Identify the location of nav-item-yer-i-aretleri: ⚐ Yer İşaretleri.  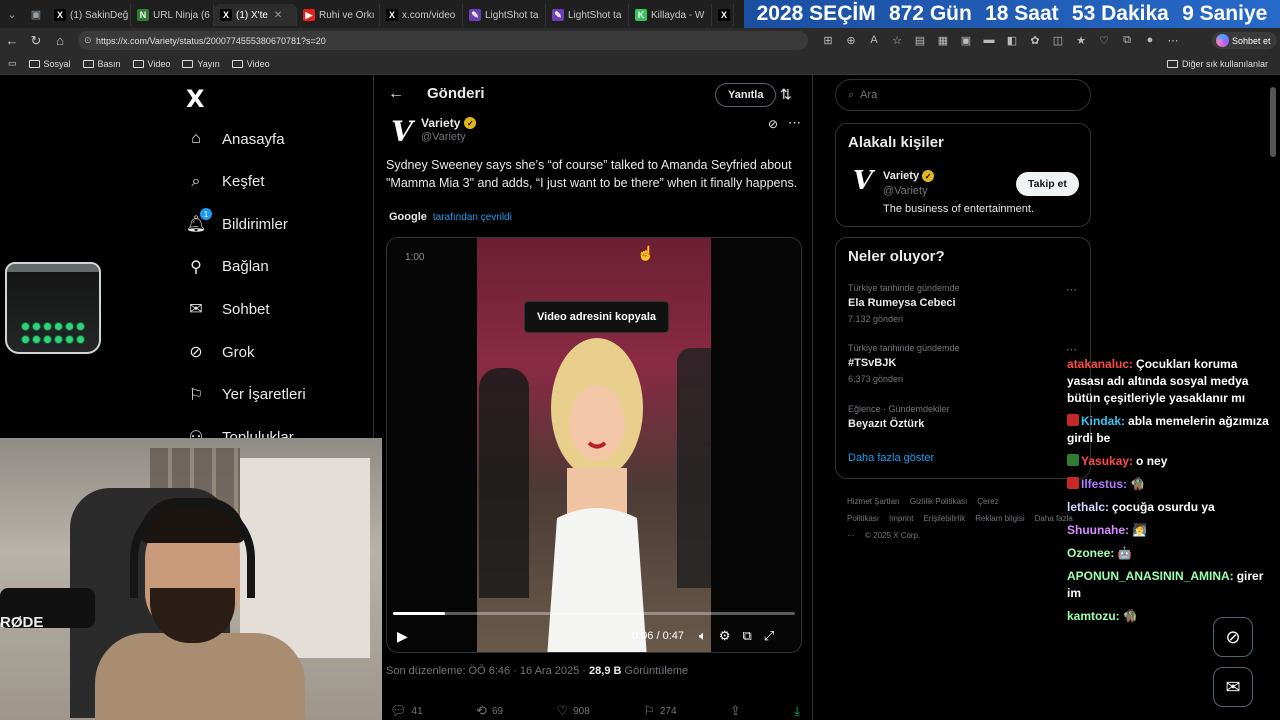
(246, 395).